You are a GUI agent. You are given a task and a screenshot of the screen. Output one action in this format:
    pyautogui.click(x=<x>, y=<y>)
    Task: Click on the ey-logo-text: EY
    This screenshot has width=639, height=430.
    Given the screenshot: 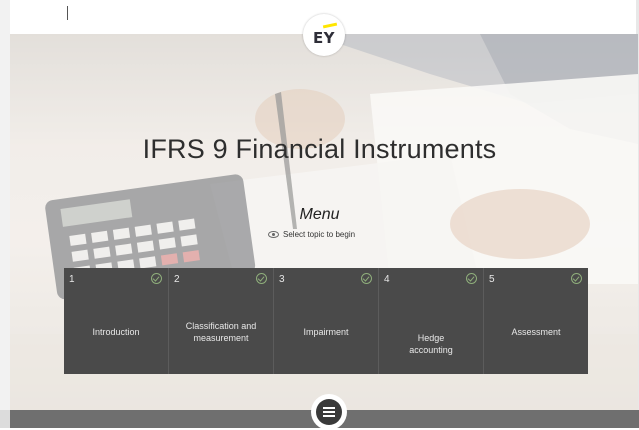 What is the action you would take?
    pyautogui.click(x=324, y=38)
    